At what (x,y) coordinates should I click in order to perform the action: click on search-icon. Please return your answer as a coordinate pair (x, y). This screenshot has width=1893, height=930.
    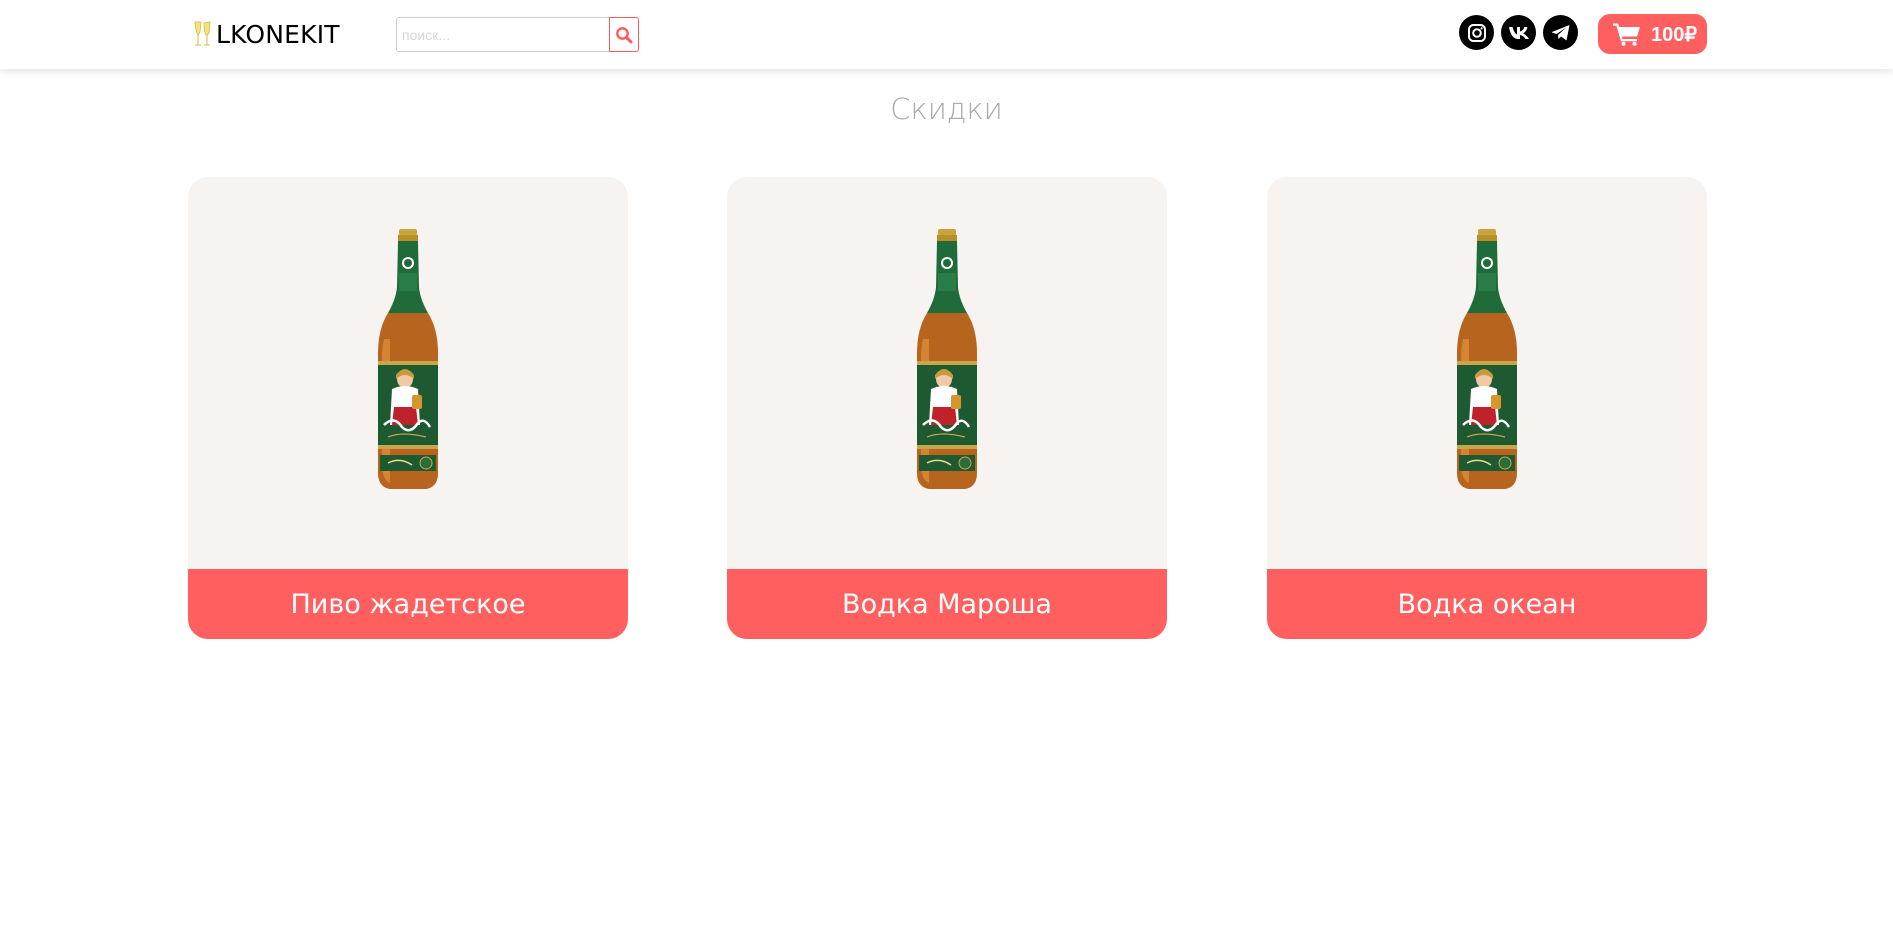
    Looking at the image, I should click on (624, 34).